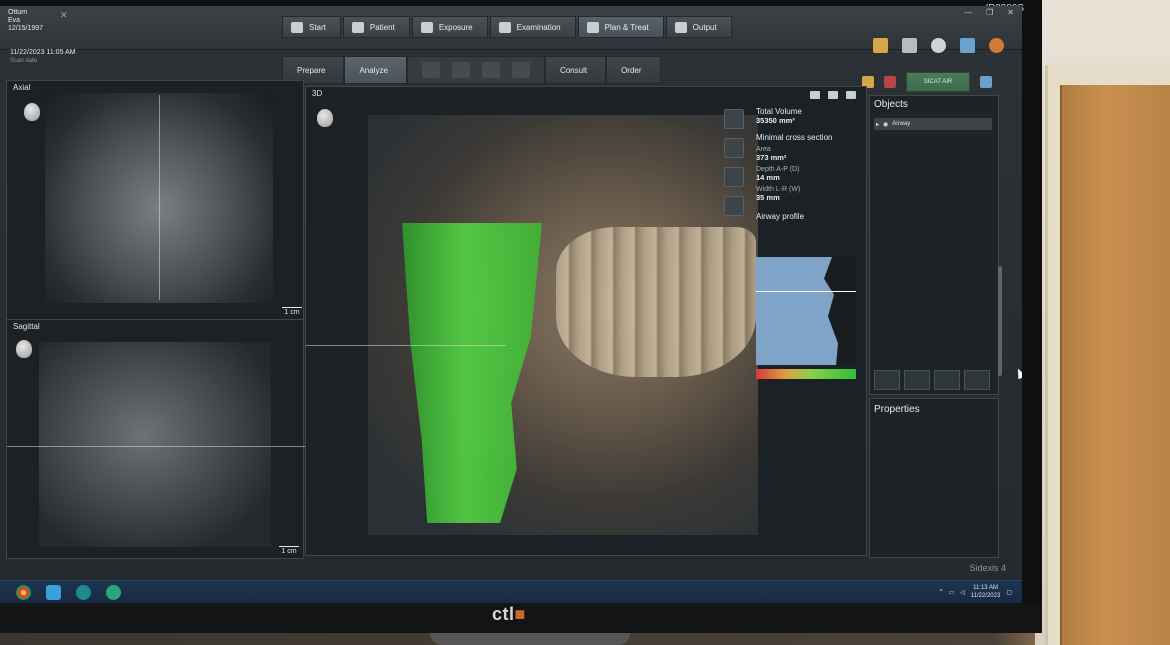 The image size is (1170, 645). What do you see at coordinates (159, 197) in the screenshot?
I see `crosshair-vertical` at bounding box center [159, 197].